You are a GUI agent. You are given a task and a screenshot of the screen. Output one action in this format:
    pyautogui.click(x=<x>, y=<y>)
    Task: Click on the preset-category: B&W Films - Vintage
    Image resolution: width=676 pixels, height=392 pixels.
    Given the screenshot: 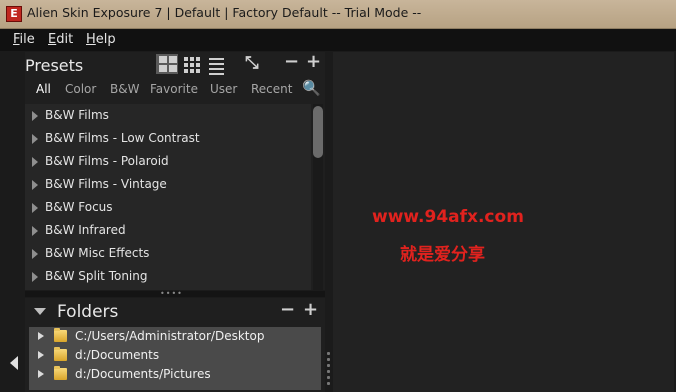 What is the action you would take?
    pyautogui.click(x=168, y=184)
    